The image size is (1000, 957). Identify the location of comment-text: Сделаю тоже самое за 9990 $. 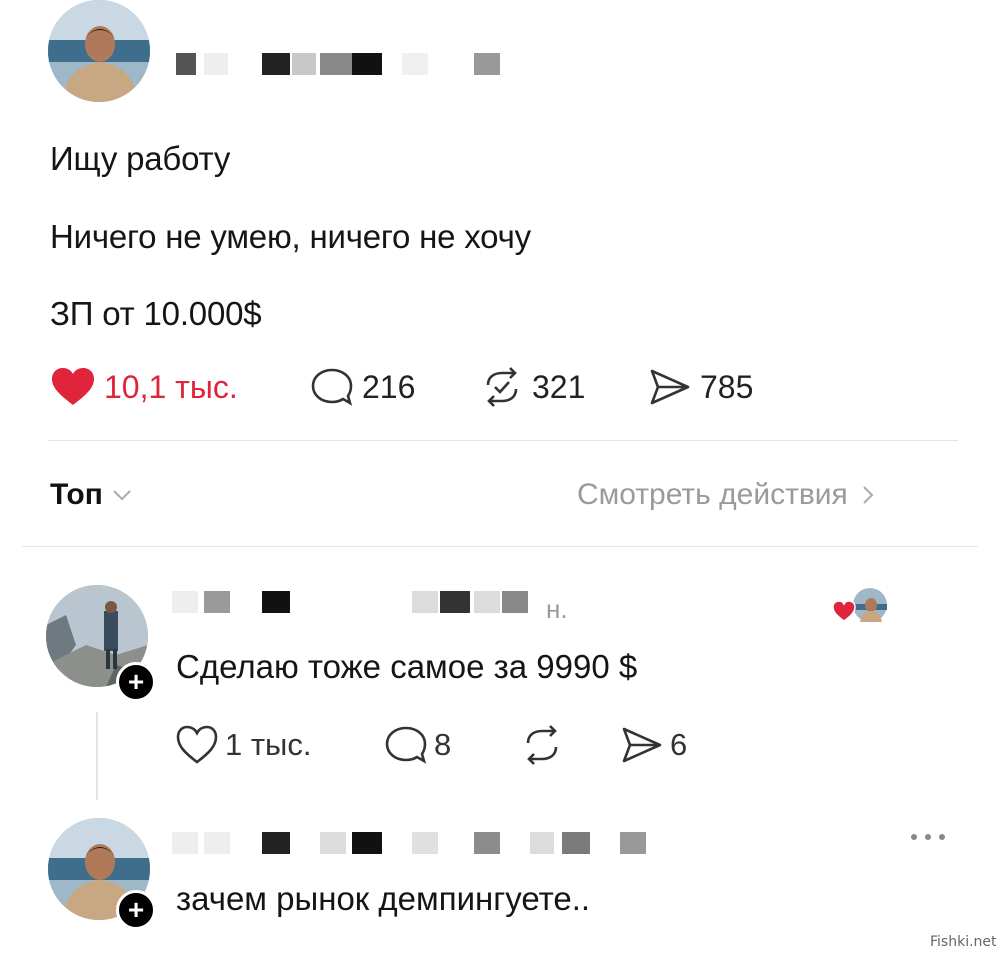
(407, 666).